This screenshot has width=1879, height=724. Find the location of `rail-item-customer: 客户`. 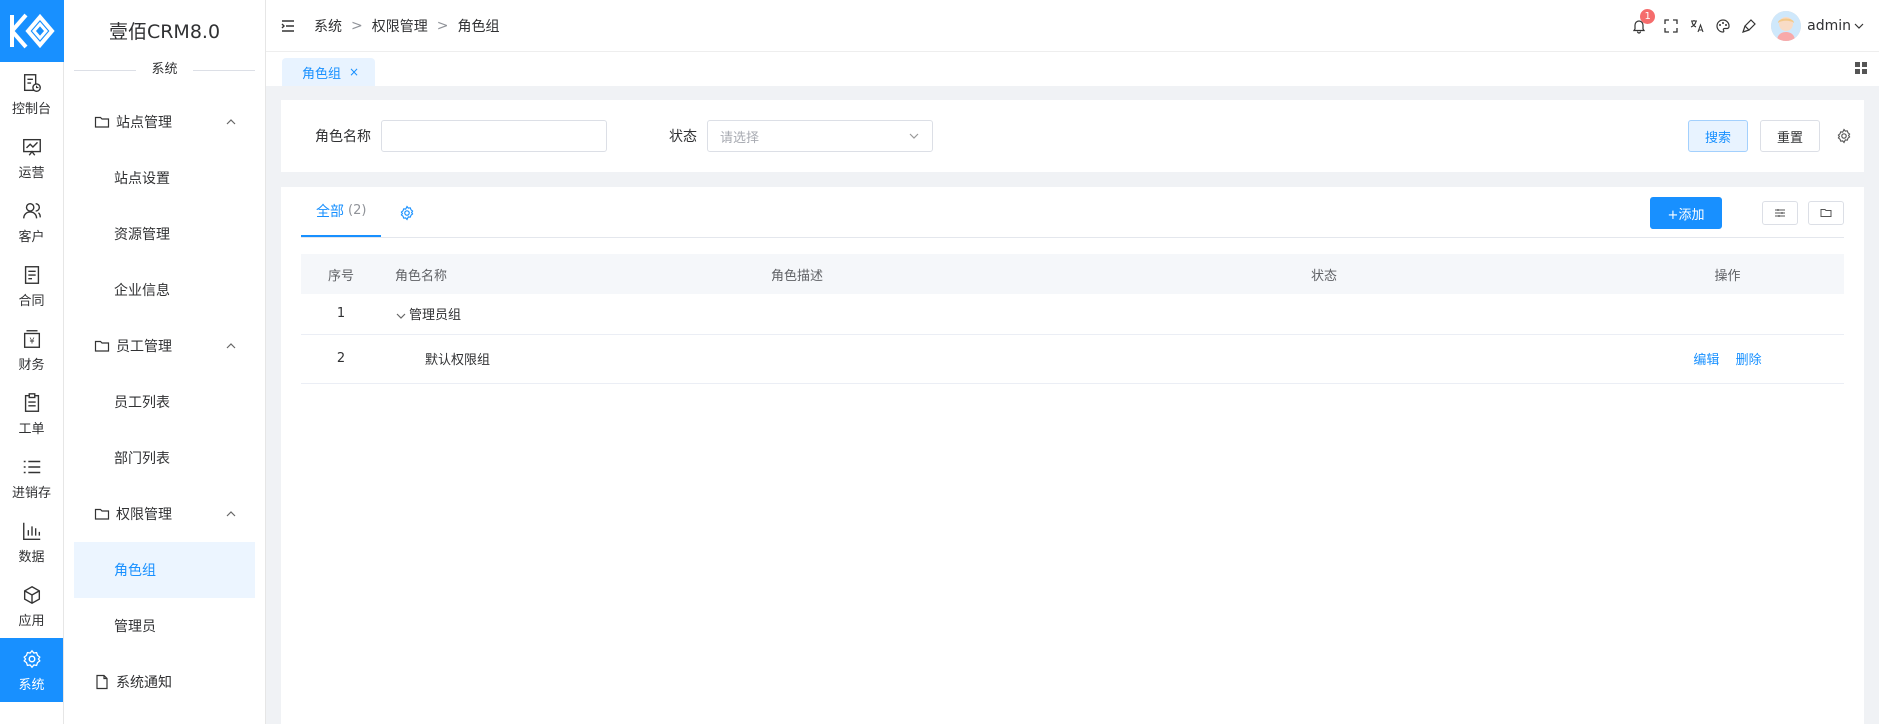

rail-item-customer: 客户 is located at coordinates (31, 222).